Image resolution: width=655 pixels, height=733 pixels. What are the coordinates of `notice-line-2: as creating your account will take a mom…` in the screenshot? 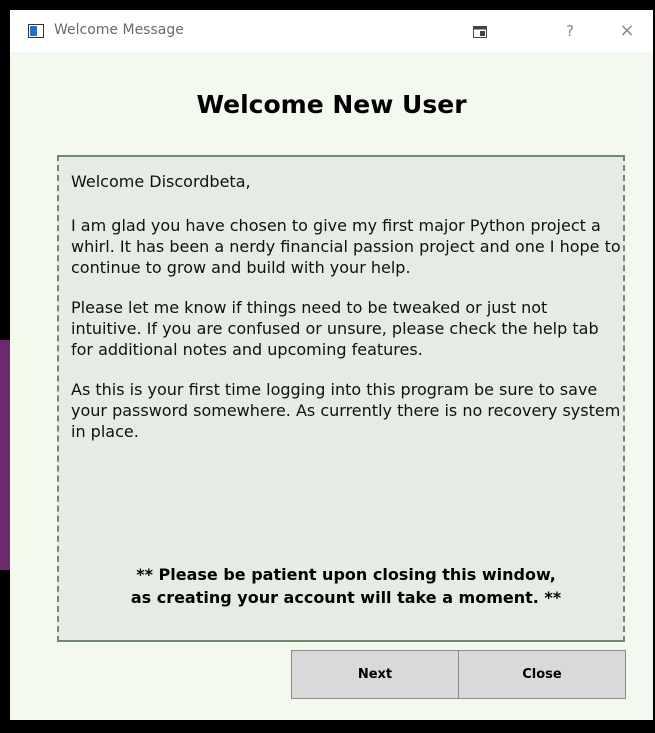 It's located at (346, 597).